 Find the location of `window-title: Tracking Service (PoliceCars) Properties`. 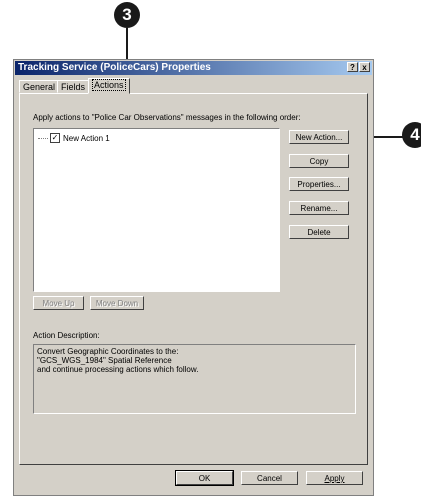

window-title: Tracking Service (PoliceCars) Properties is located at coordinates (114, 67).